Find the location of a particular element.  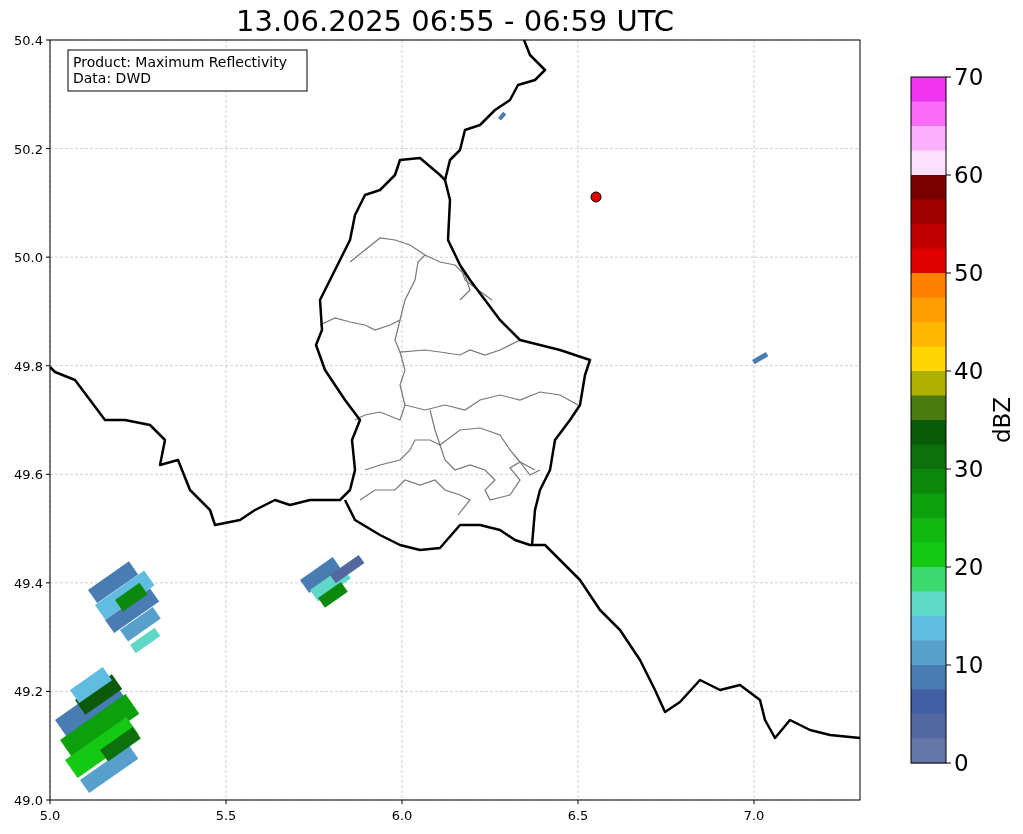

colorbar-tick-label: 20 is located at coordinates (969, 567).